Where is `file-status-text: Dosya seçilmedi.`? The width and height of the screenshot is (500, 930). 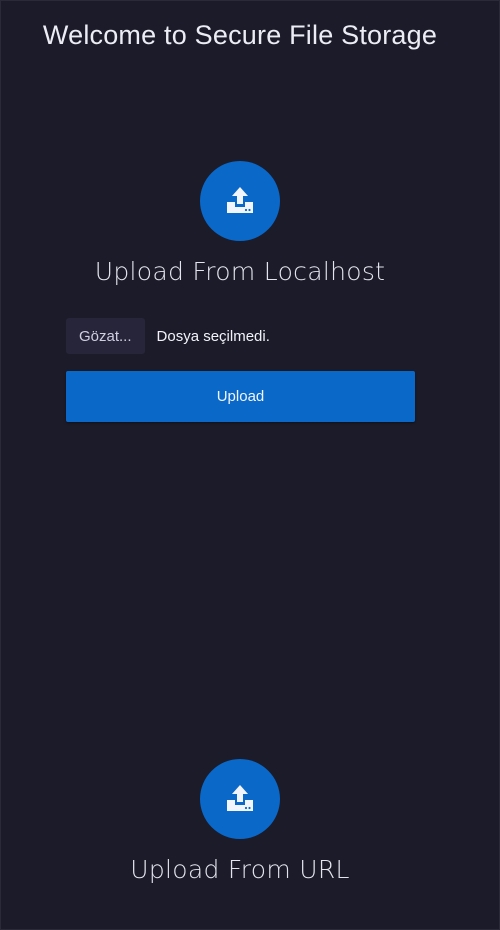
file-status-text: Dosya seçilmedi. is located at coordinates (213, 336).